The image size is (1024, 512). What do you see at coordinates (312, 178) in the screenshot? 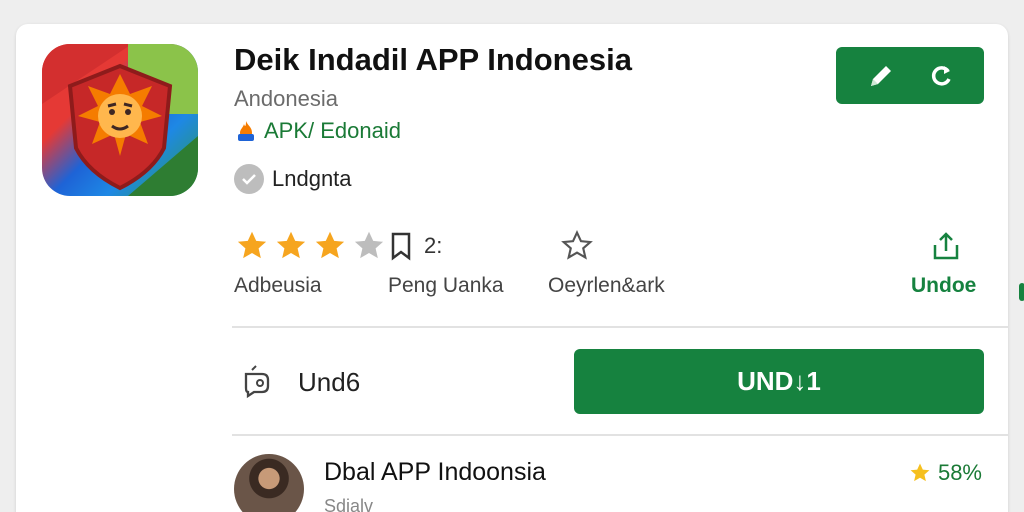
I see `verified-label: Lndgnta` at bounding box center [312, 178].